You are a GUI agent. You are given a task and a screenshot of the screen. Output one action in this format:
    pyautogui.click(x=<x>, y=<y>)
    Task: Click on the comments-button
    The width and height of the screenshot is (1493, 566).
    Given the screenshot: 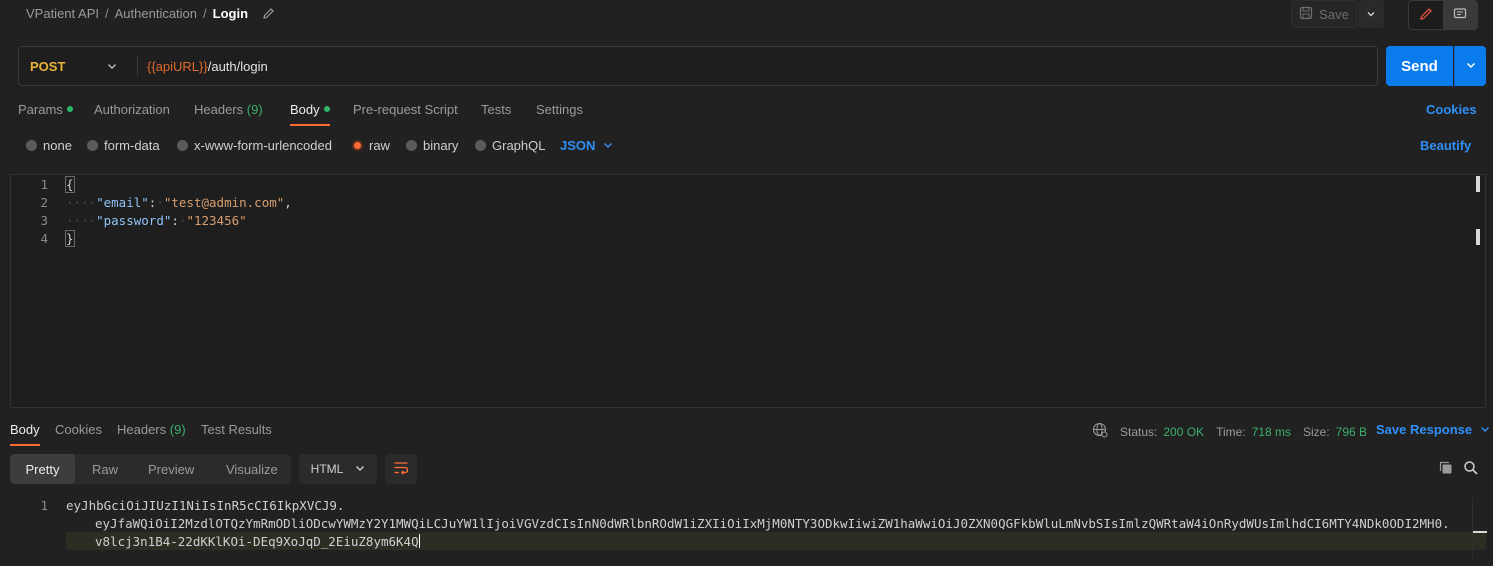 What is the action you would take?
    pyautogui.click(x=1460, y=15)
    